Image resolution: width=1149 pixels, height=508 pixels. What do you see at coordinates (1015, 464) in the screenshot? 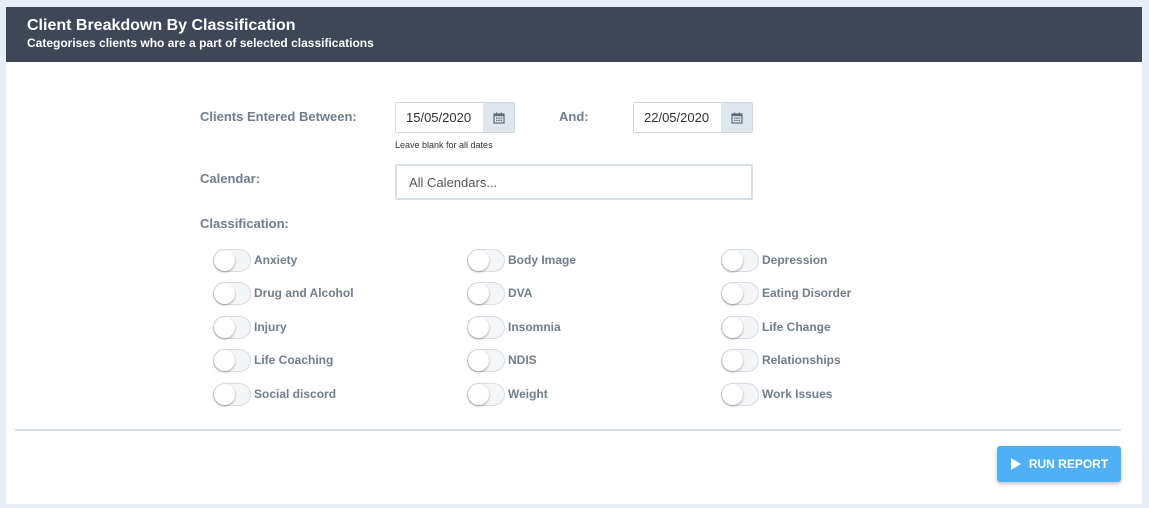
I see `play-icon` at bounding box center [1015, 464].